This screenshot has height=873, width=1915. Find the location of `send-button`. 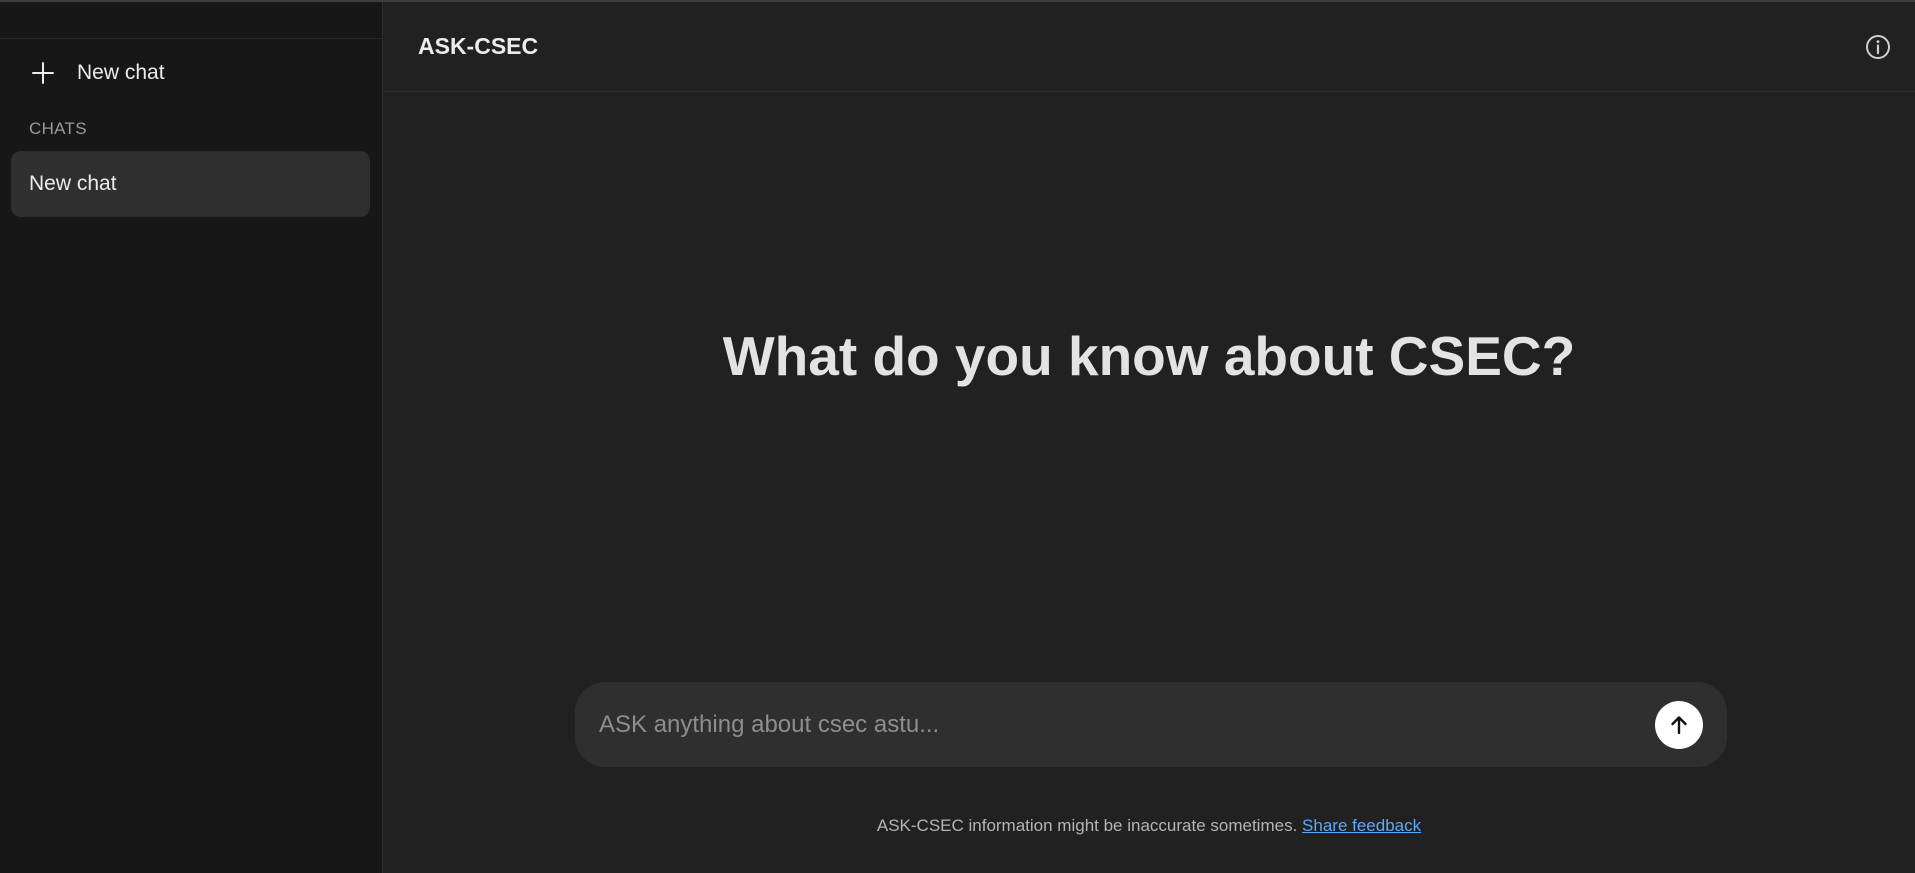

send-button is located at coordinates (1679, 724).